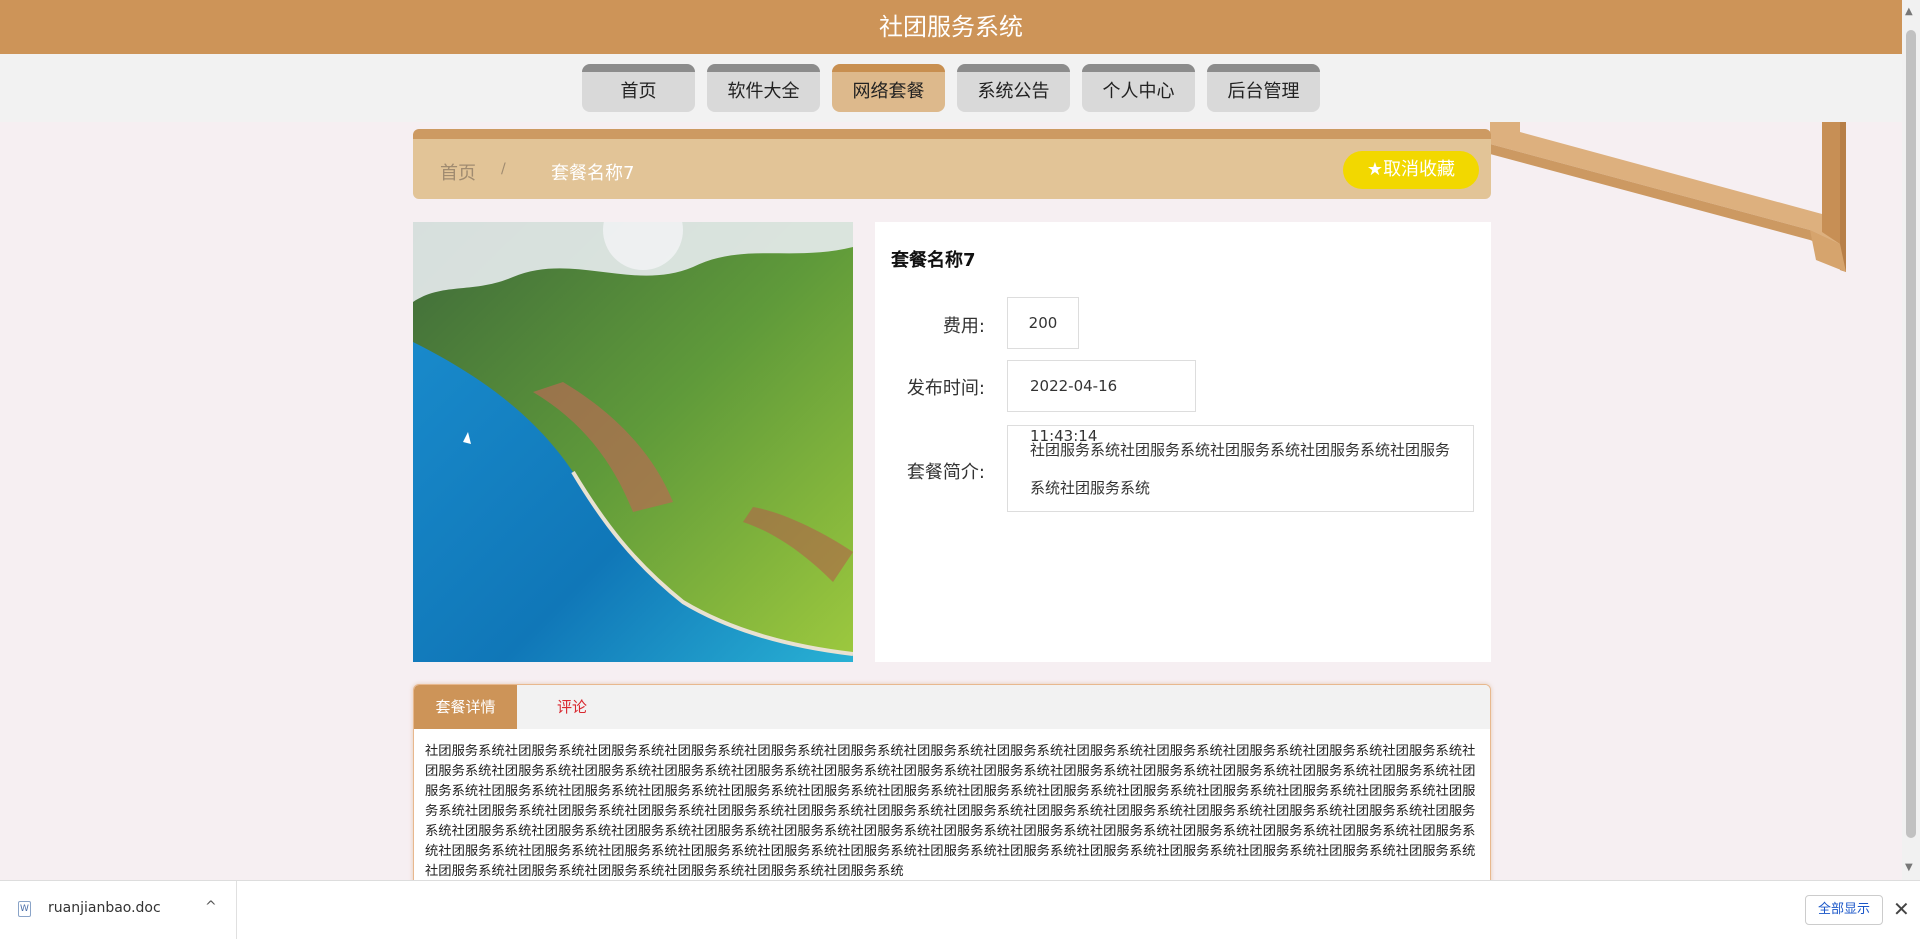 The width and height of the screenshot is (1920, 939). I want to click on tab-package-detail: 套餐详情, so click(465, 707).